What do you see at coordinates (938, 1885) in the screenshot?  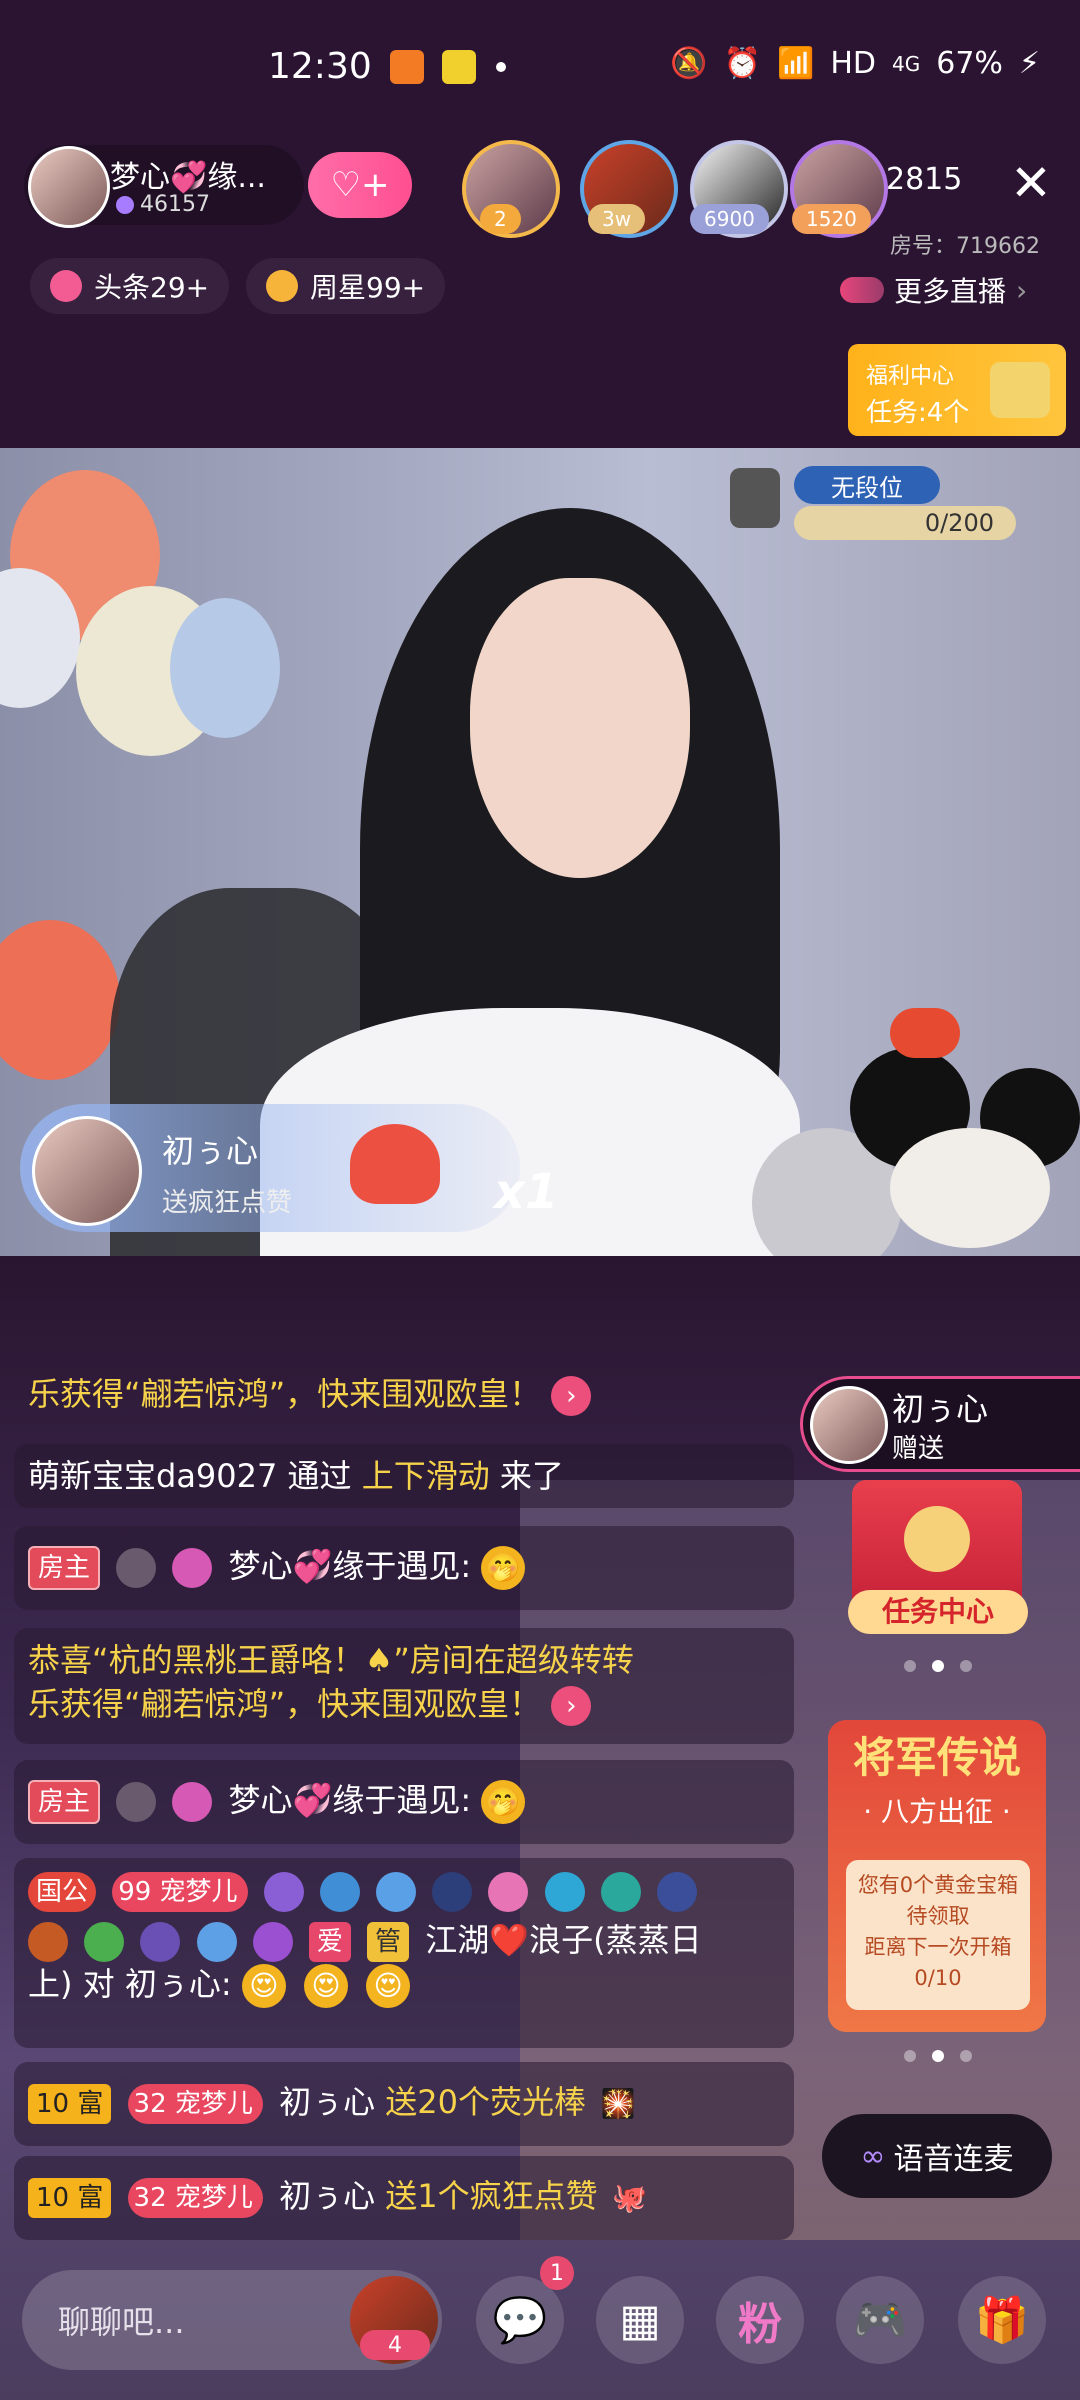 I see `legend-line: 您有0个黄金宝箱` at bounding box center [938, 1885].